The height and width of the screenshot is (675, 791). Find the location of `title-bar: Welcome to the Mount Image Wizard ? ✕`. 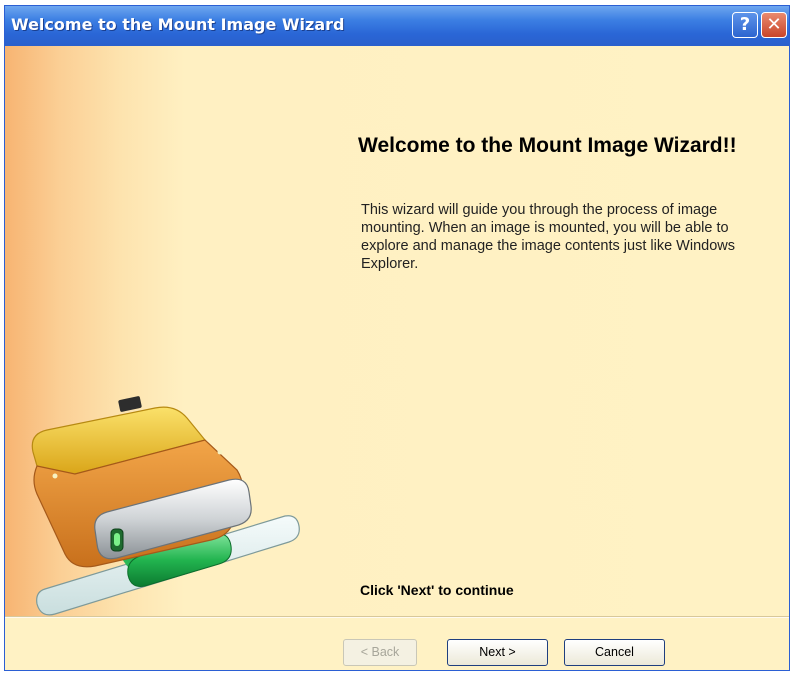

title-bar: Welcome to the Mount Image Wizard ? ✕ is located at coordinates (397, 26).